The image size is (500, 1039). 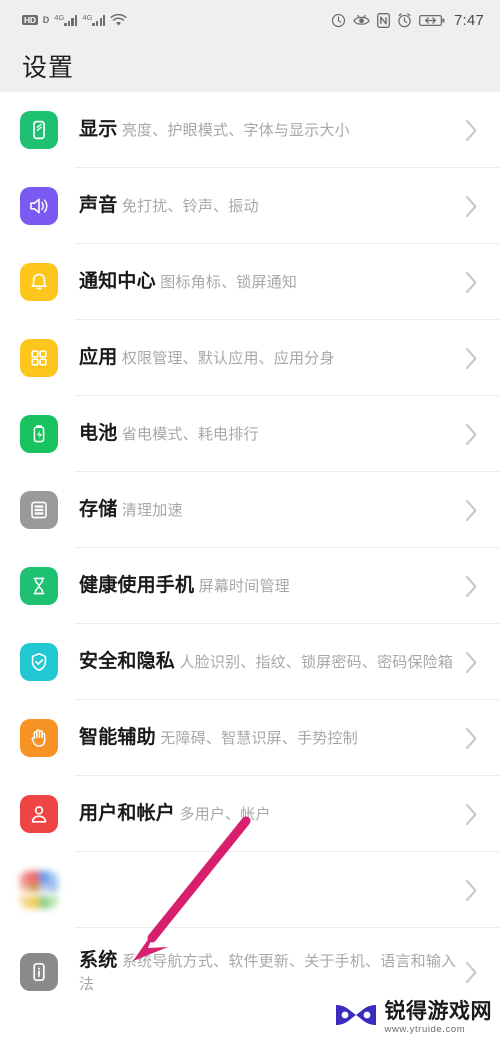 I want to click on settings-item-title: 声音, so click(x=98, y=205).